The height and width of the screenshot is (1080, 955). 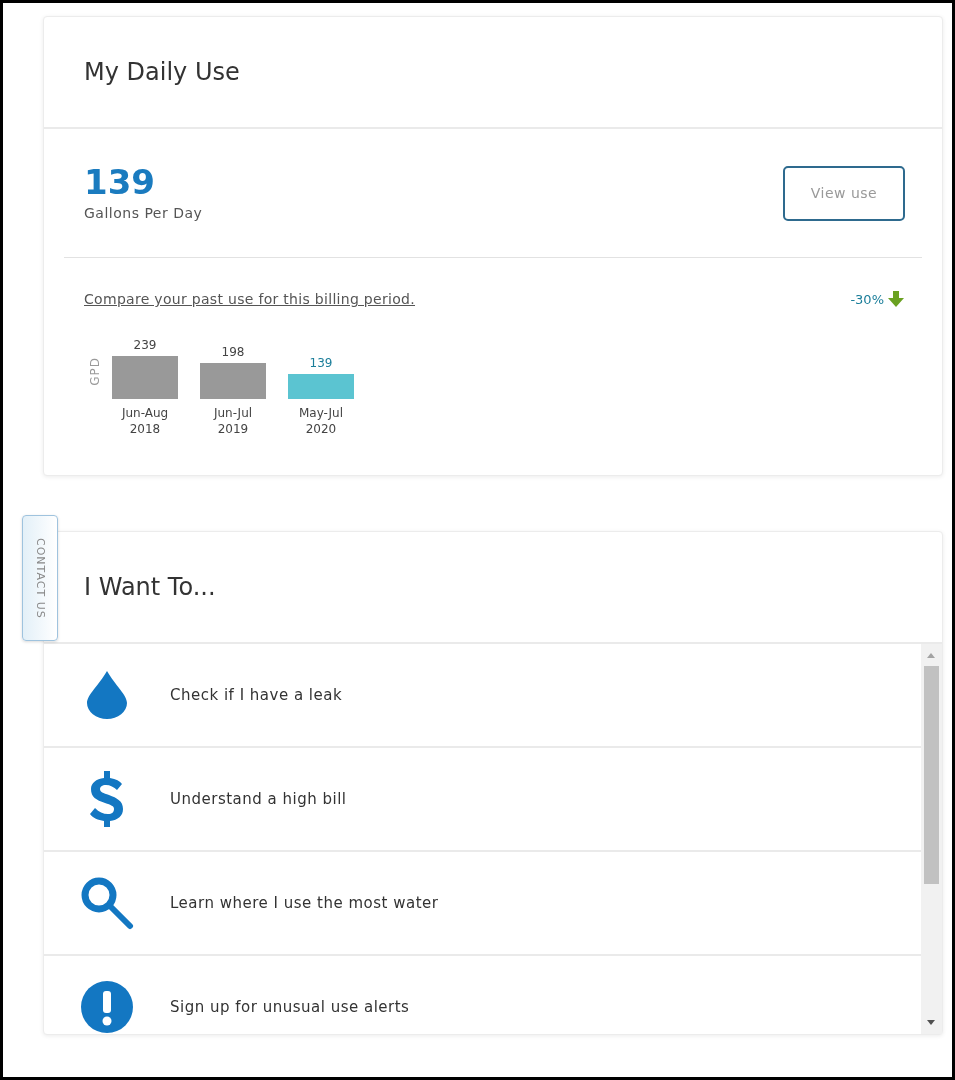 I want to click on daily-use-value: 139, so click(x=120, y=182).